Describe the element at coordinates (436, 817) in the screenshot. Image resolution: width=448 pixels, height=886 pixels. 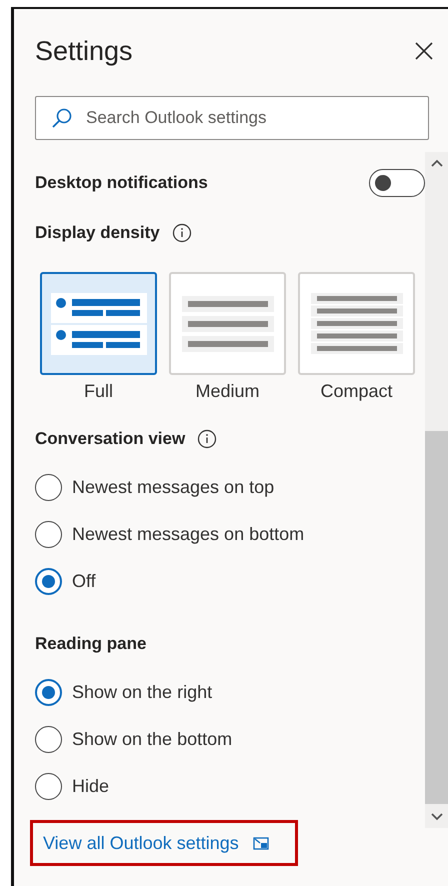
I see `scroll-down-icon` at that location.